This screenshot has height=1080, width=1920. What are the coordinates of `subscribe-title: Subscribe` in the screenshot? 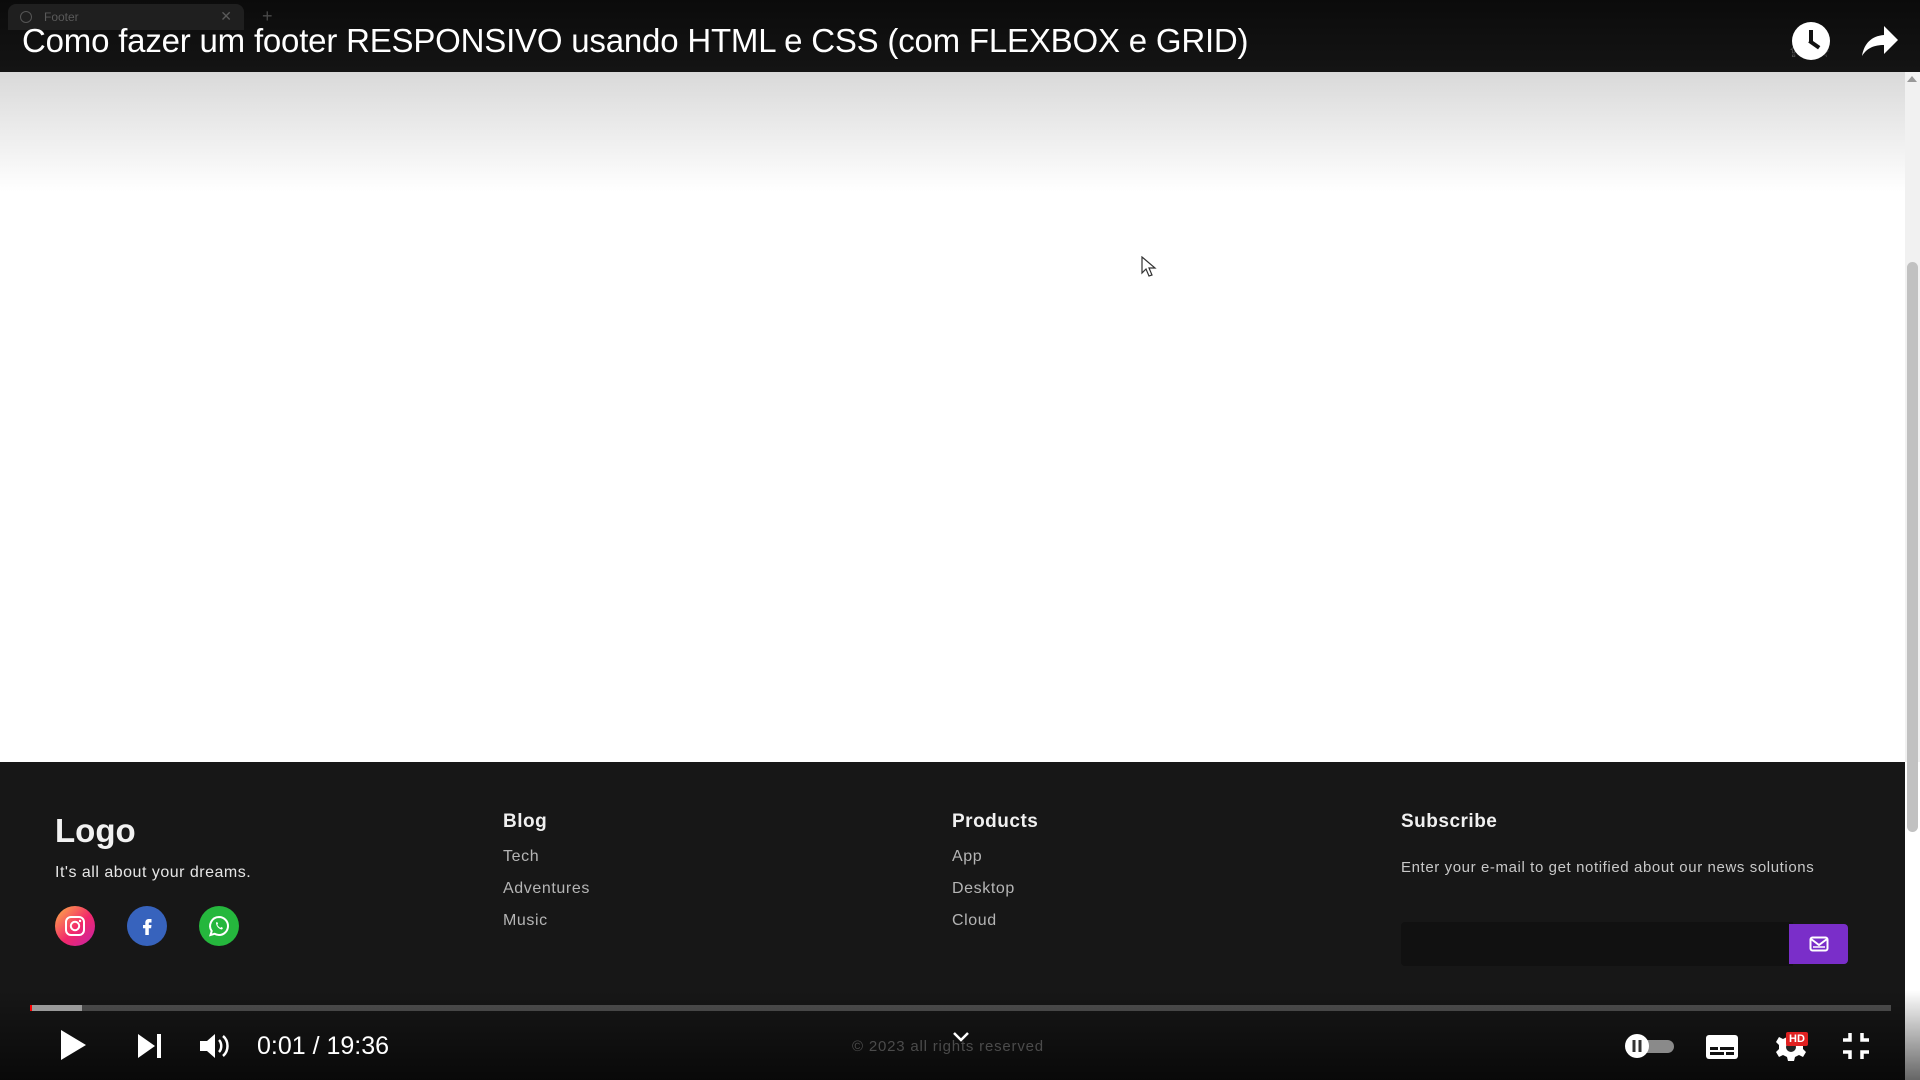 It's located at (1449, 821).